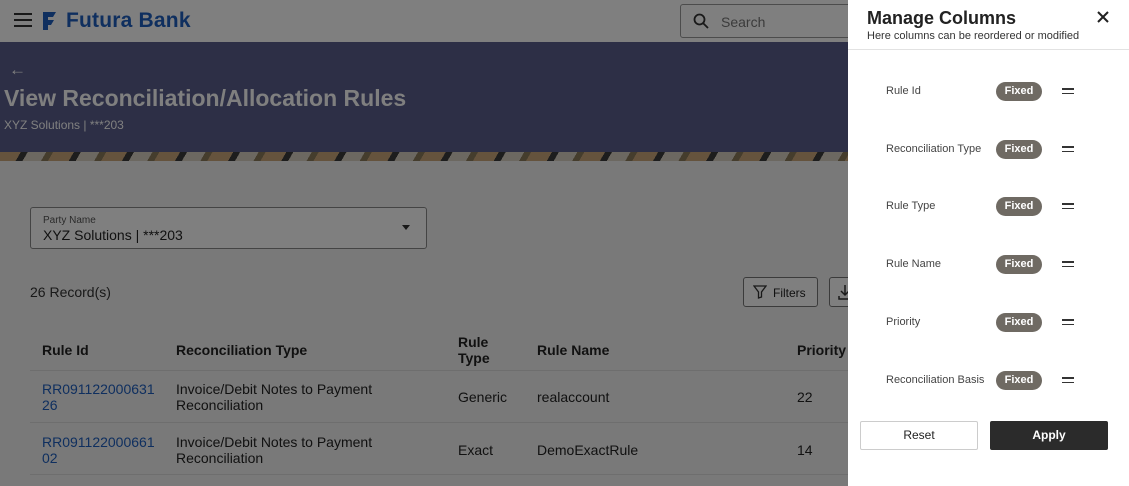 This screenshot has width=1129, height=486. I want to click on column-row-reconciliation-type: Reconciliation Type Fixed, so click(988, 150).